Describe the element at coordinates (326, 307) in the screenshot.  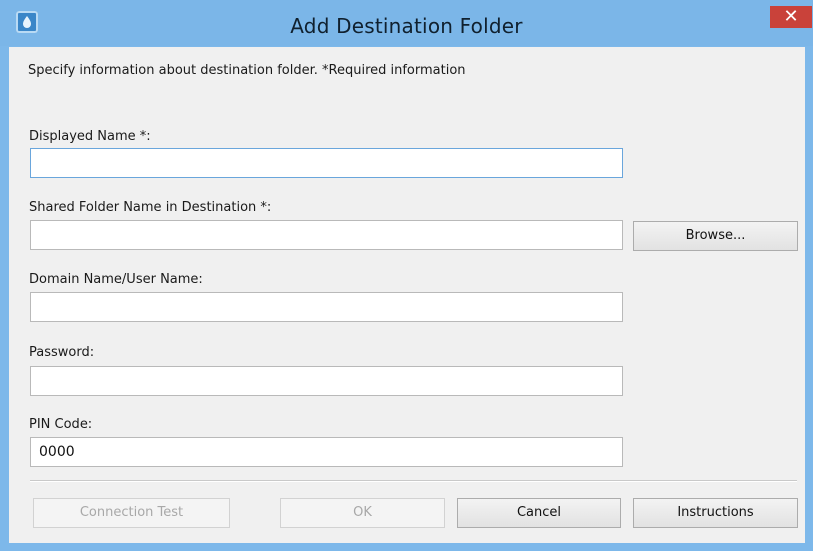
I see `domain-user-input` at that location.